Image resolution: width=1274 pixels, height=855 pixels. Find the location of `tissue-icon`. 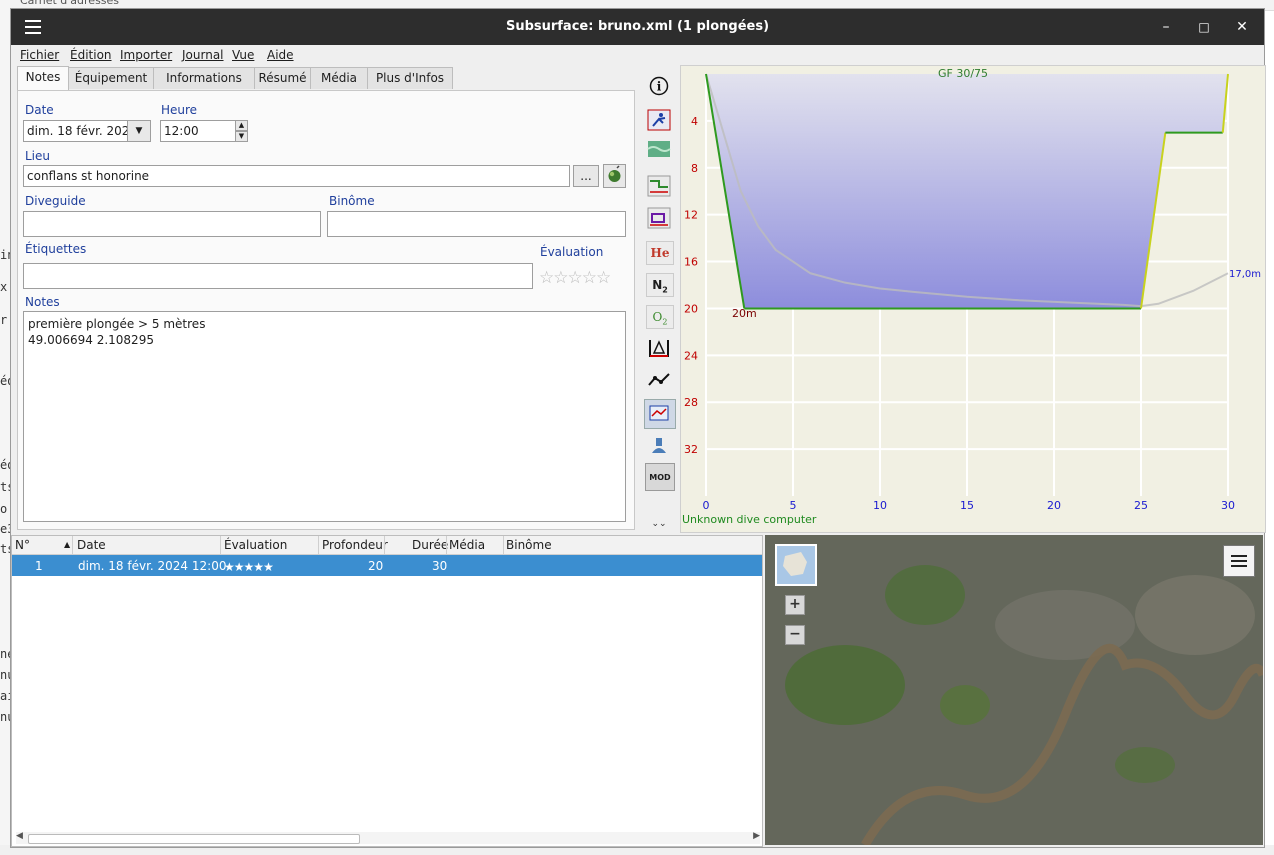

tissue-icon is located at coordinates (659, 446).